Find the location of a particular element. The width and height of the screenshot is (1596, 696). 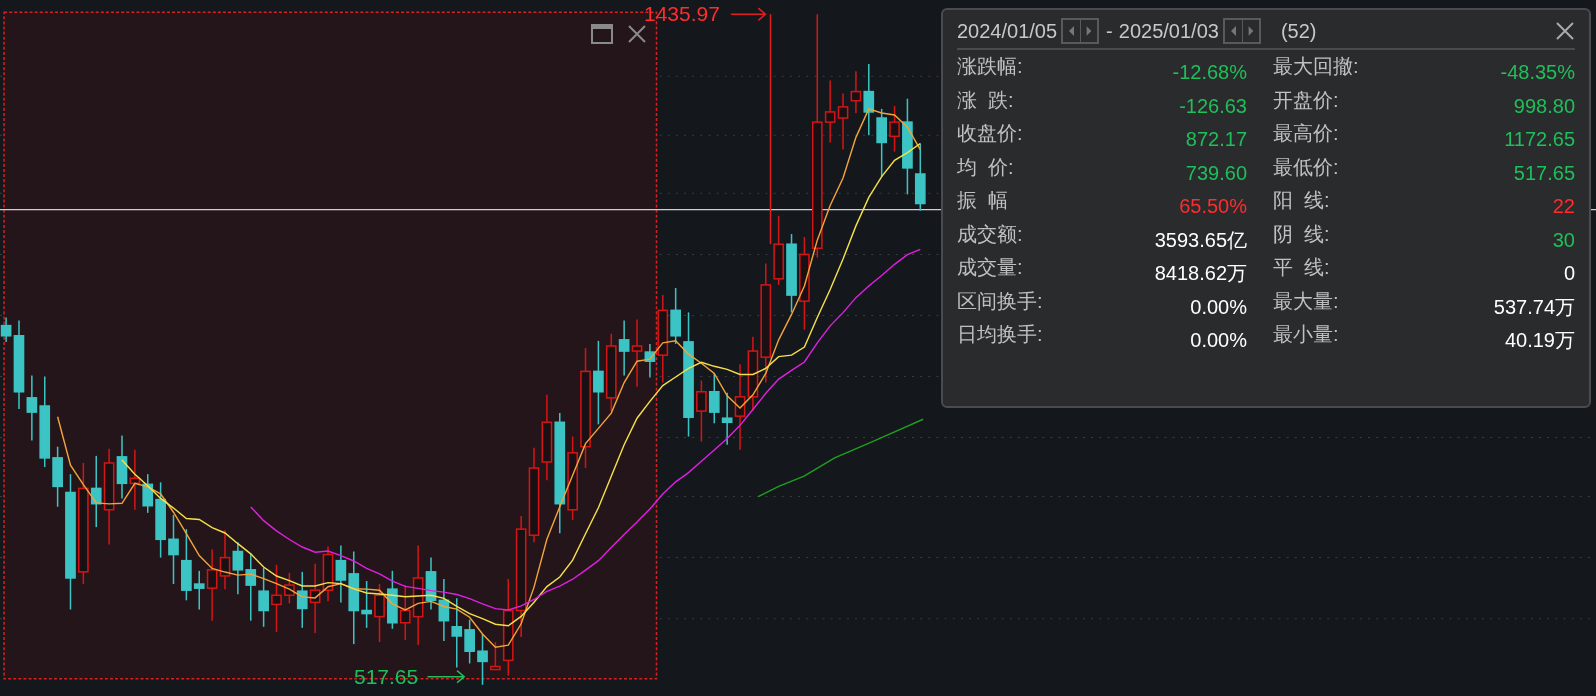

low-price-label: 517.65 is located at coordinates (386, 677).